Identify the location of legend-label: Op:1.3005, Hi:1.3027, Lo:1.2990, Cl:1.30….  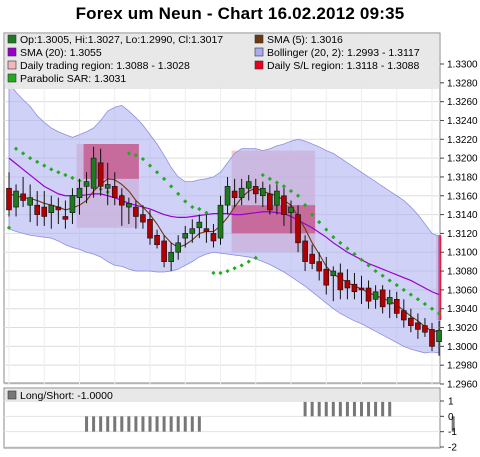
(121, 40).